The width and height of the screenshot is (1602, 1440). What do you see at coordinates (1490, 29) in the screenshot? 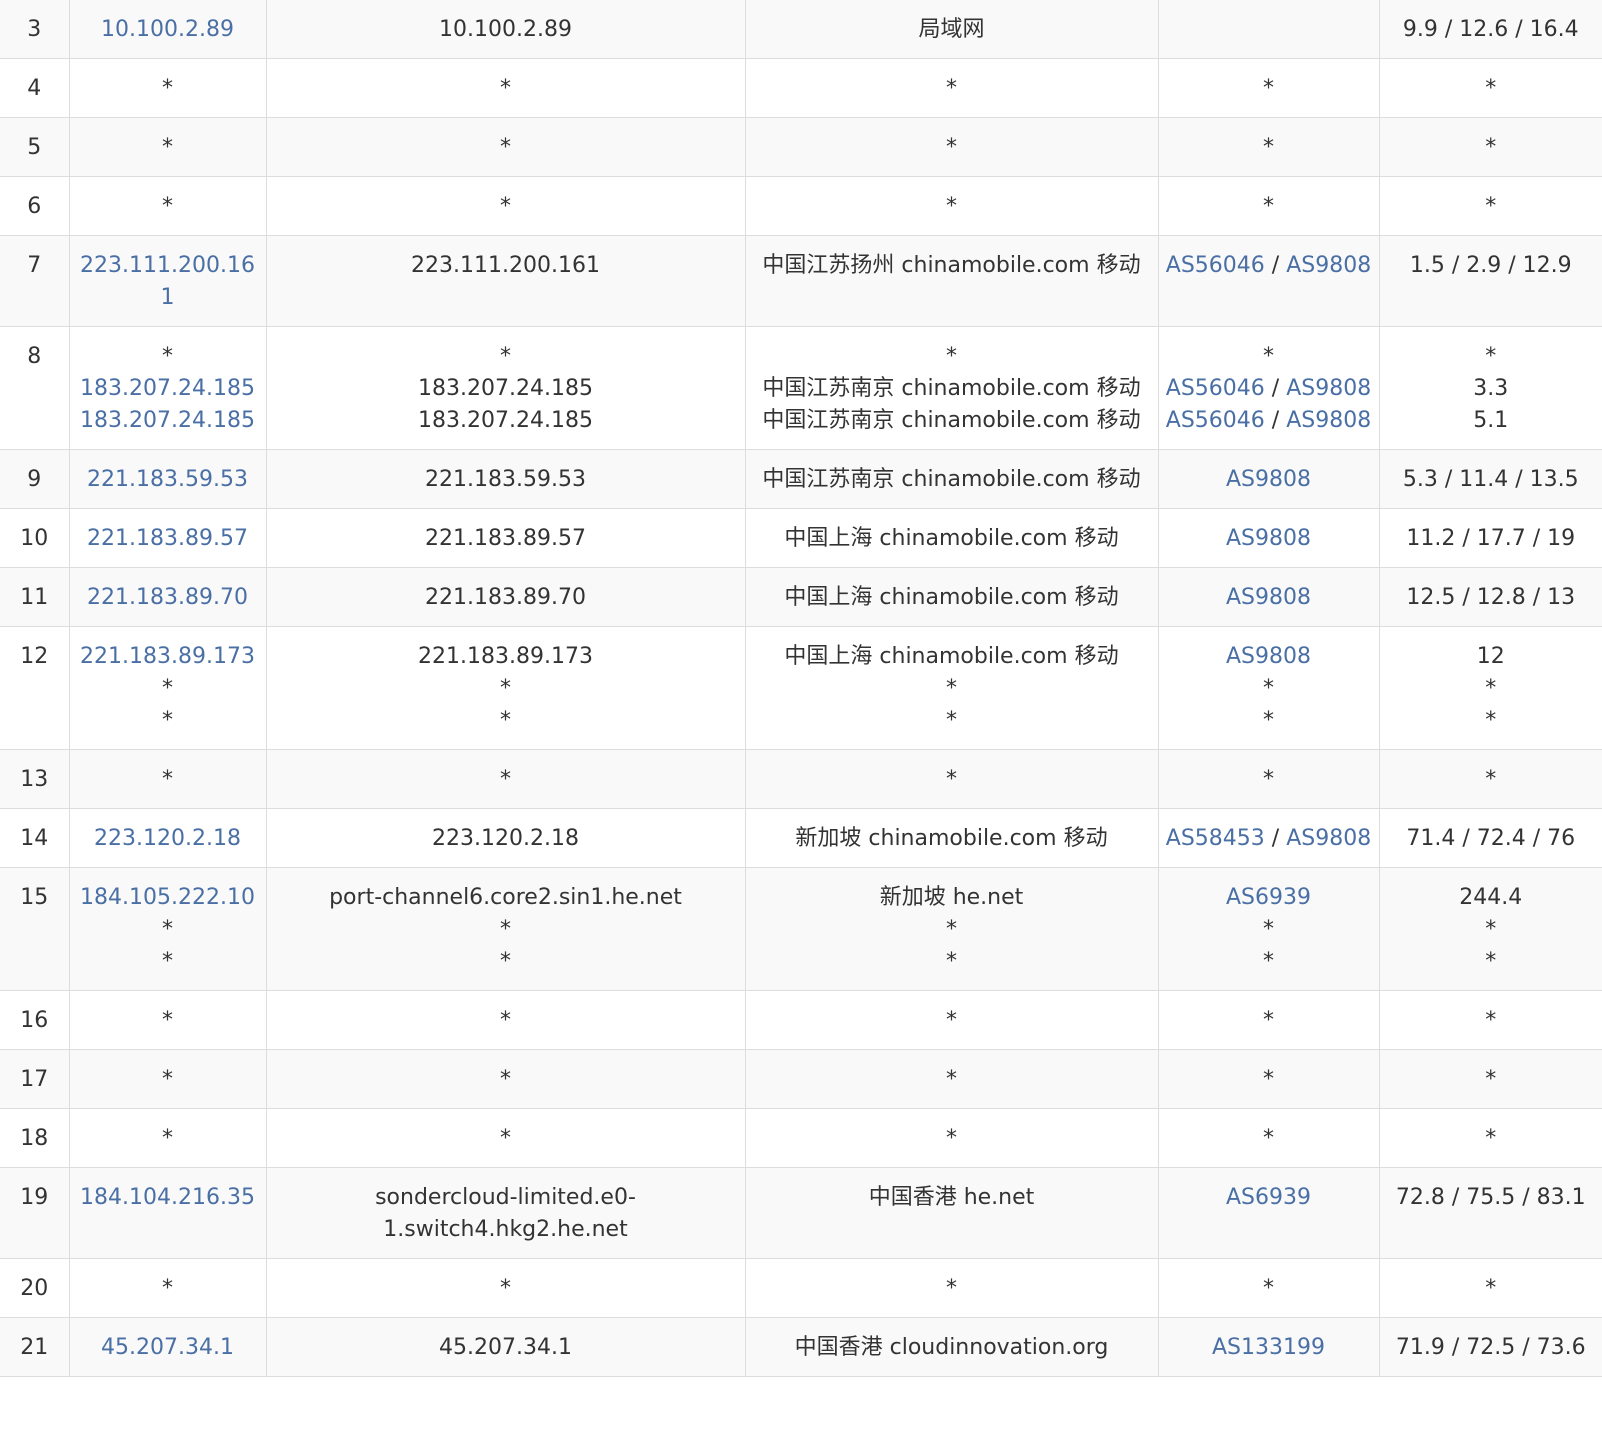
I see `latency-cell: 9.9 / 12.6 / 16.4` at bounding box center [1490, 29].